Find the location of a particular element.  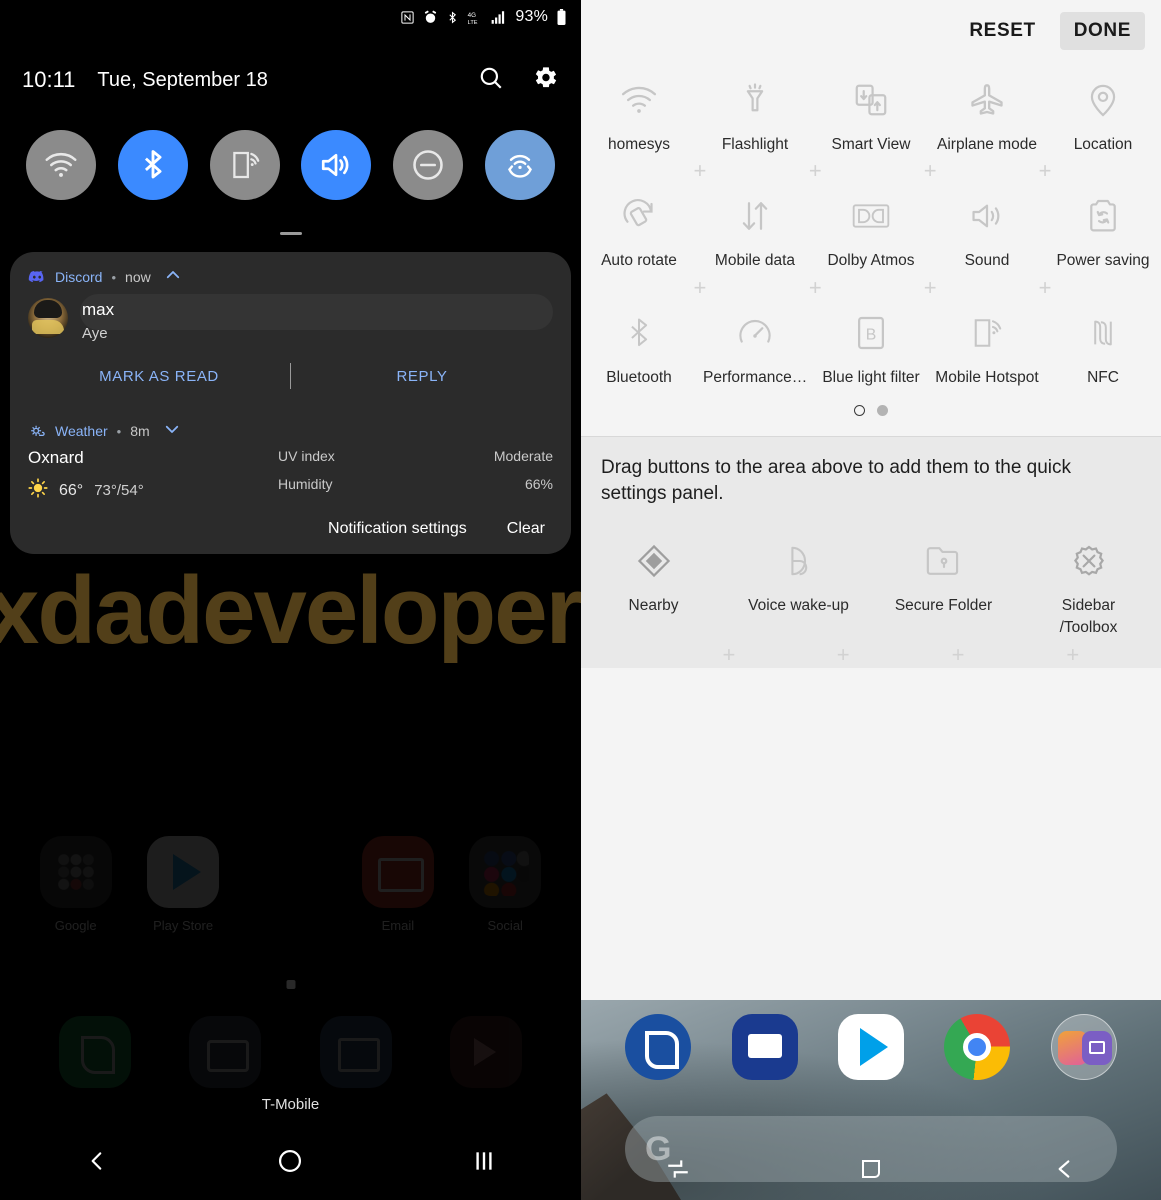

qs-button-bluetooth: Bluetooth is located at coordinates (639, 345).